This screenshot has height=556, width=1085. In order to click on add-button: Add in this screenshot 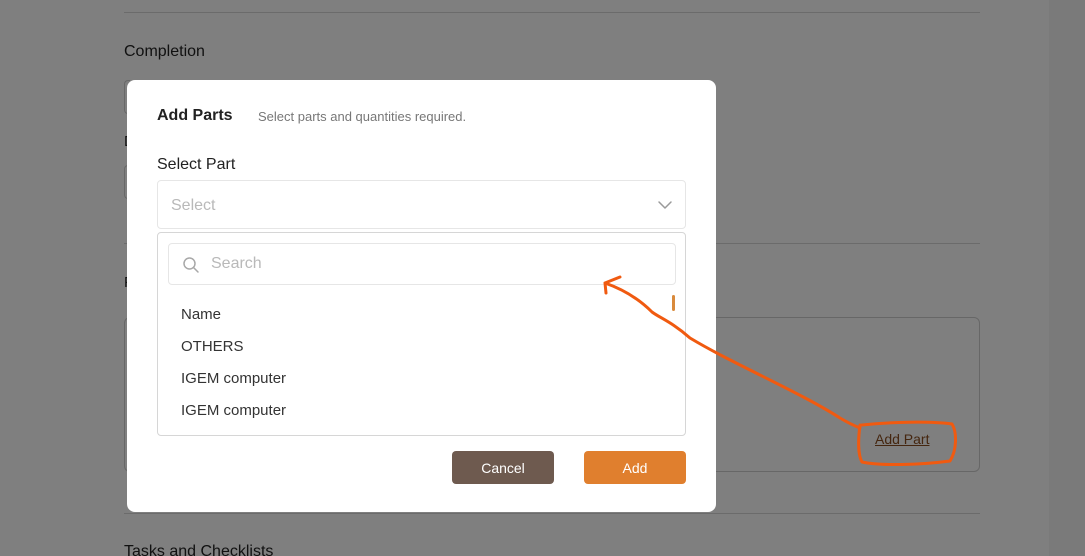, I will do `click(635, 467)`.